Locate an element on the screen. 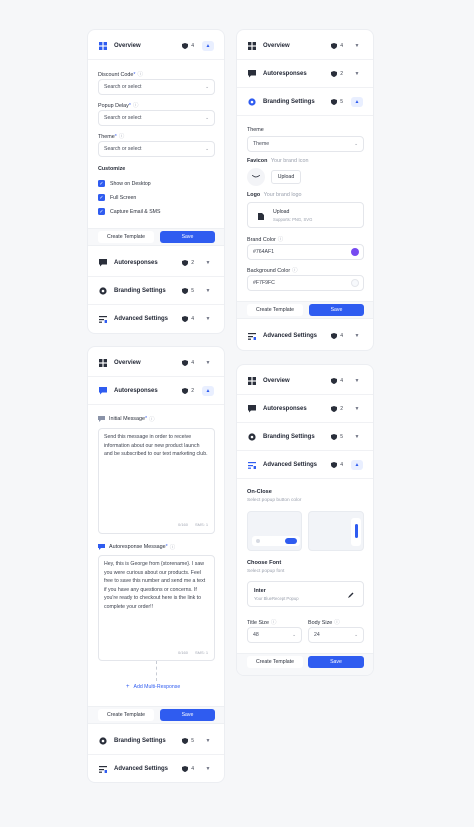  title-size-select: 48 ⌄ is located at coordinates (274, 635).